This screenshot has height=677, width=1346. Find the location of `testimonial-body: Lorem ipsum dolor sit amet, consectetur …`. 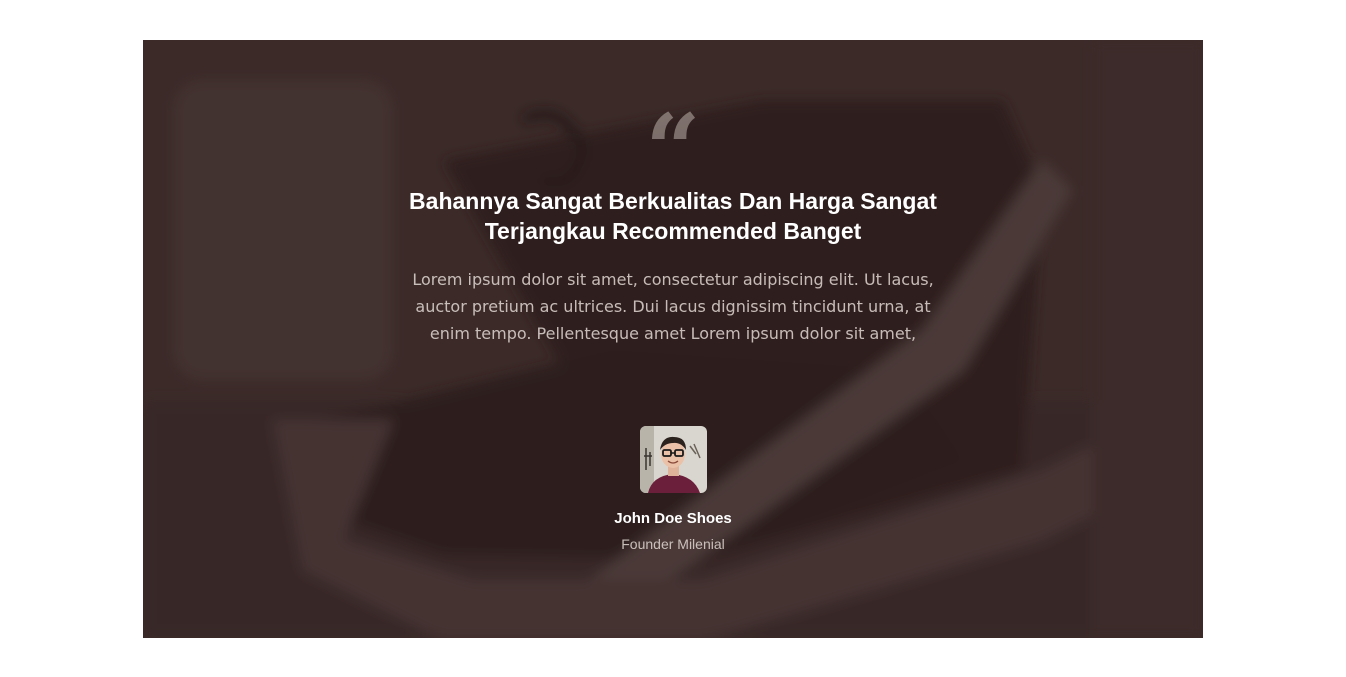

testimonial-body: Lorem ipsum dolor sit amet, consectetur … is located at coordinates (673, 306).